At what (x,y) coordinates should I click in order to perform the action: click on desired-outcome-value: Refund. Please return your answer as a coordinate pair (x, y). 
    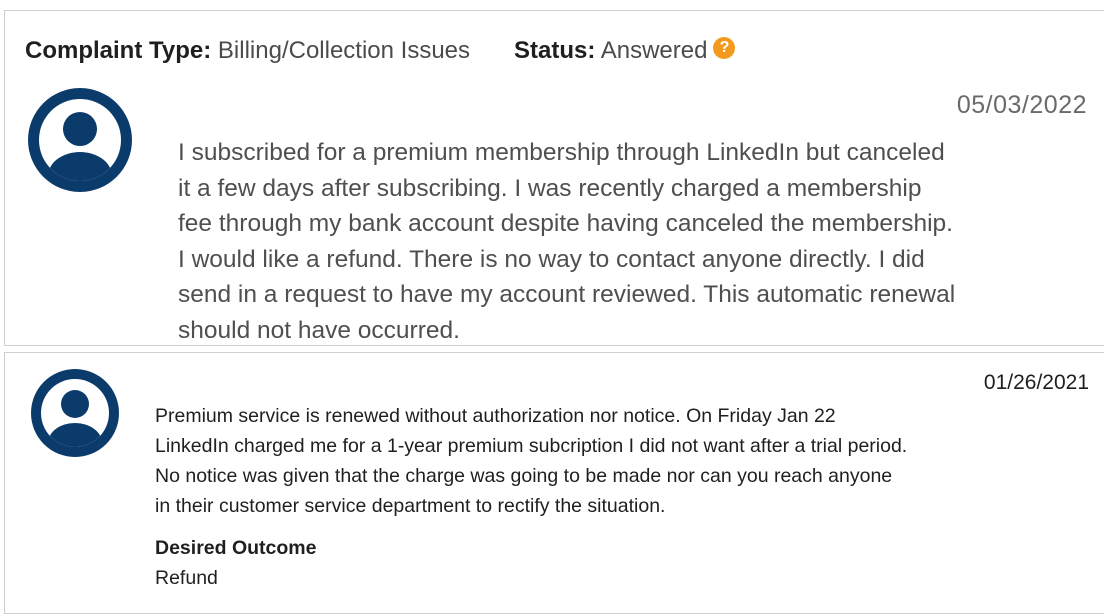
    Looking at the image, I should click on (186, 578).